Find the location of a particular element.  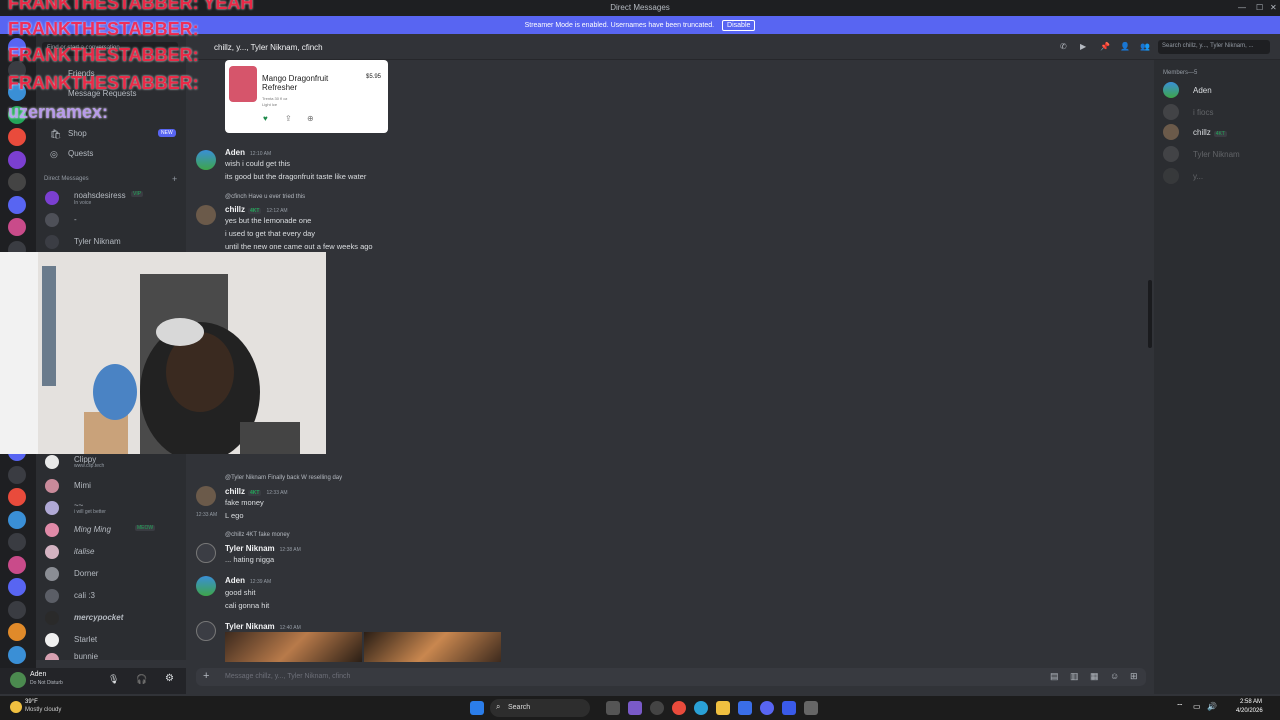

taskbar-search: ⌕ Search is located at coordinates (540, 708).